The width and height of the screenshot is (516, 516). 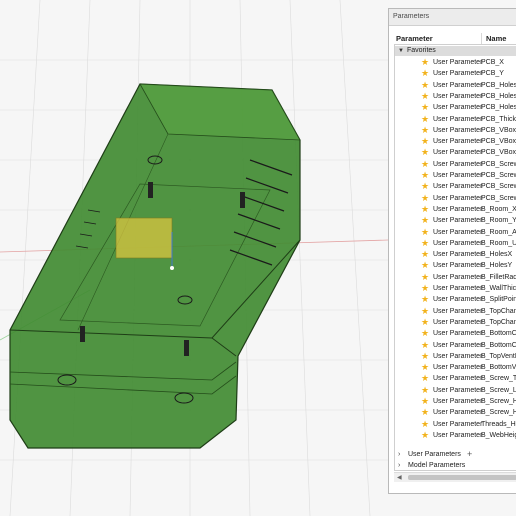 I want to click on parameter-row: ★ User ParameterPCB_Thickne, so click(x=455, y=119).